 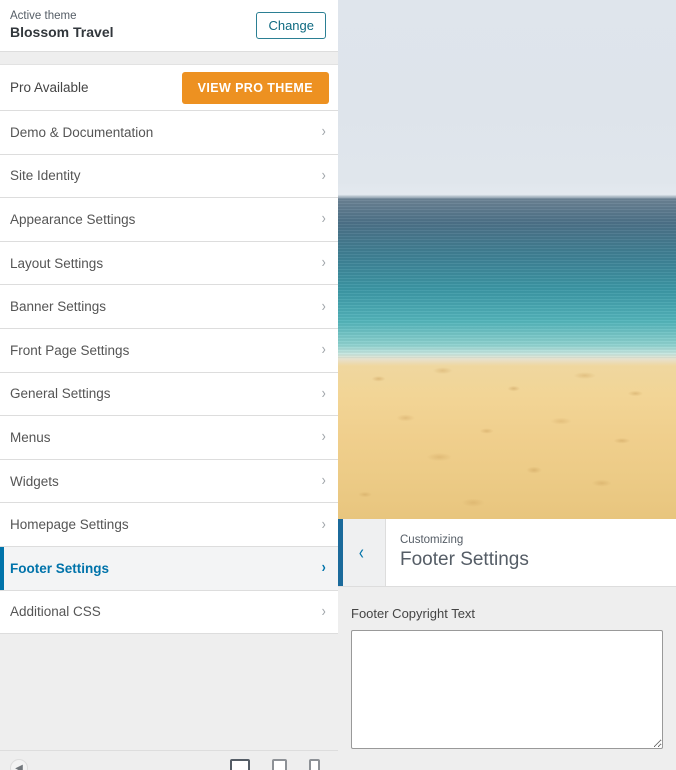 What do you see at coordinates (169, 394) in the screenshot?
I see `sidebar-item-general-settings: General Settings ›` at bounding box center [169, 394].